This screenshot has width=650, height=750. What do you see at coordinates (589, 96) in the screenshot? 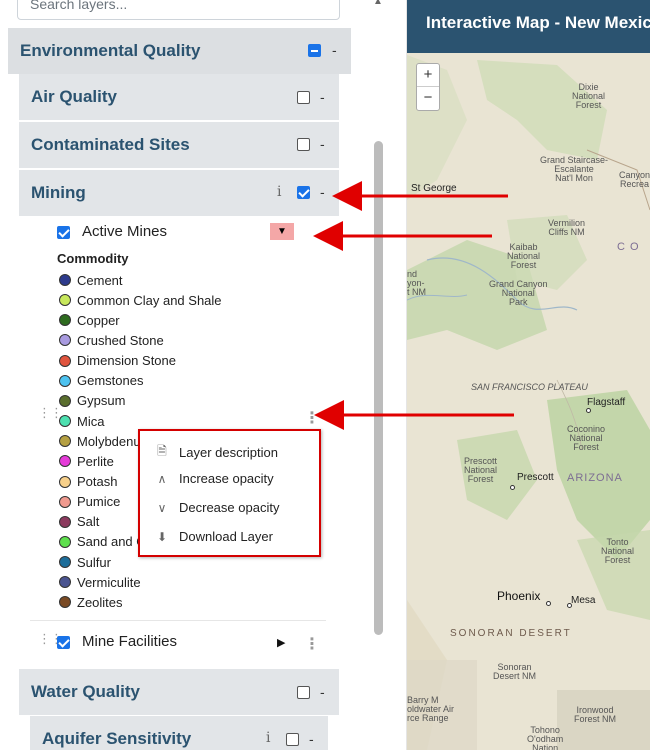
I see `map-label-dixie: Dixie National Forest` at bounding box center [589, 96].